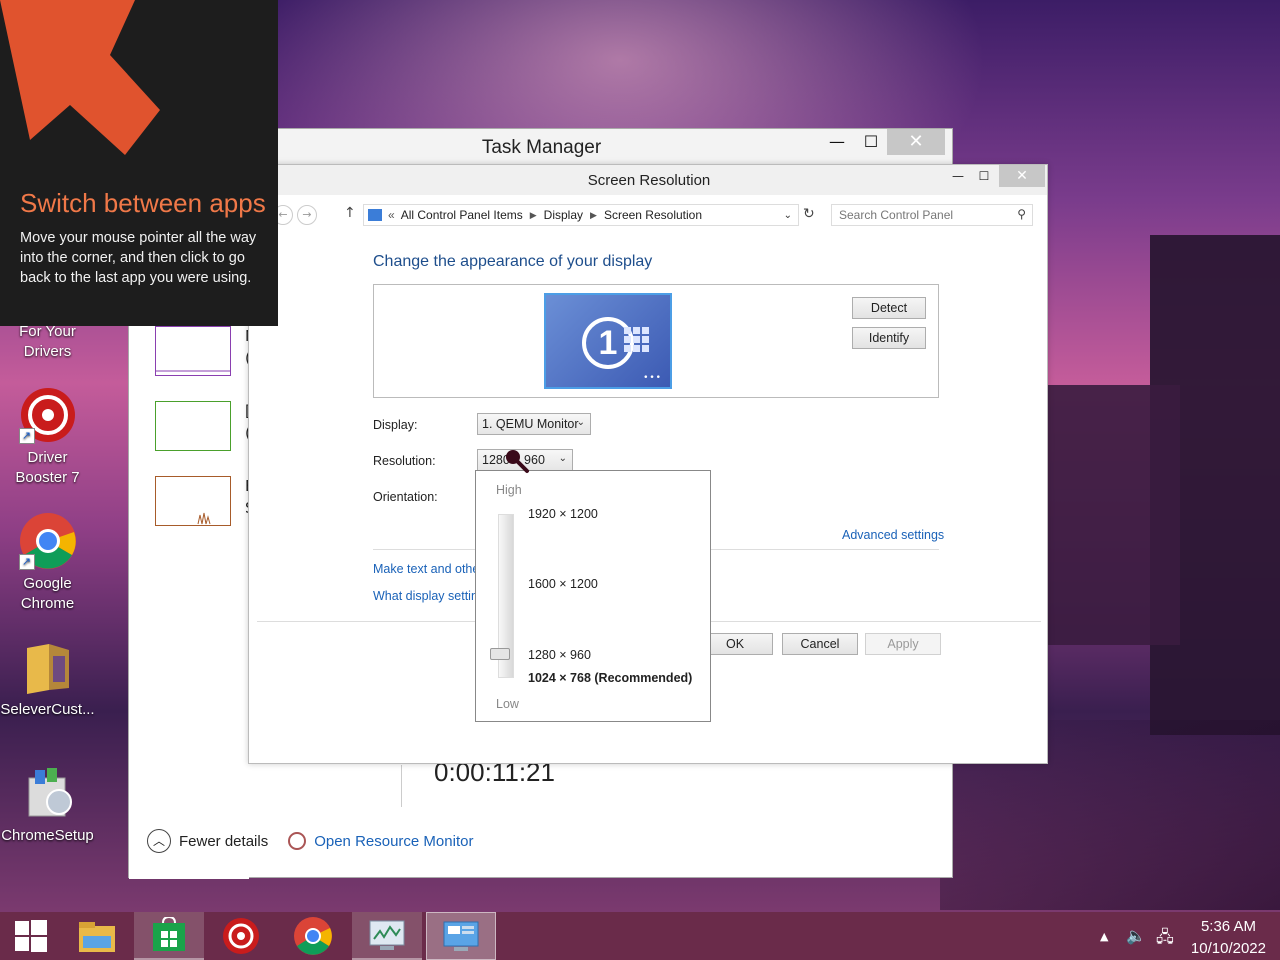 The width and height of the screenshot is (1280, 960). Describe the element at coordinates (1021, 214) in the screenshot. I see `search-icon: ⚲` at that location.